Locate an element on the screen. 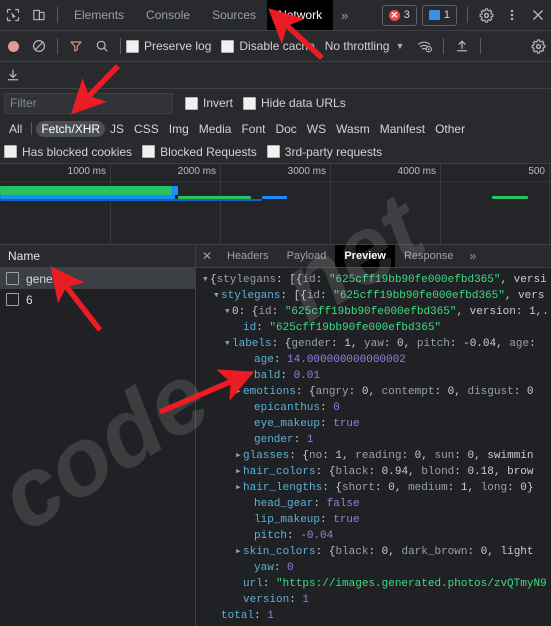 This screenshot has height=626, width=551. throttling-select: No throttling is located at coordinates (357, 46).